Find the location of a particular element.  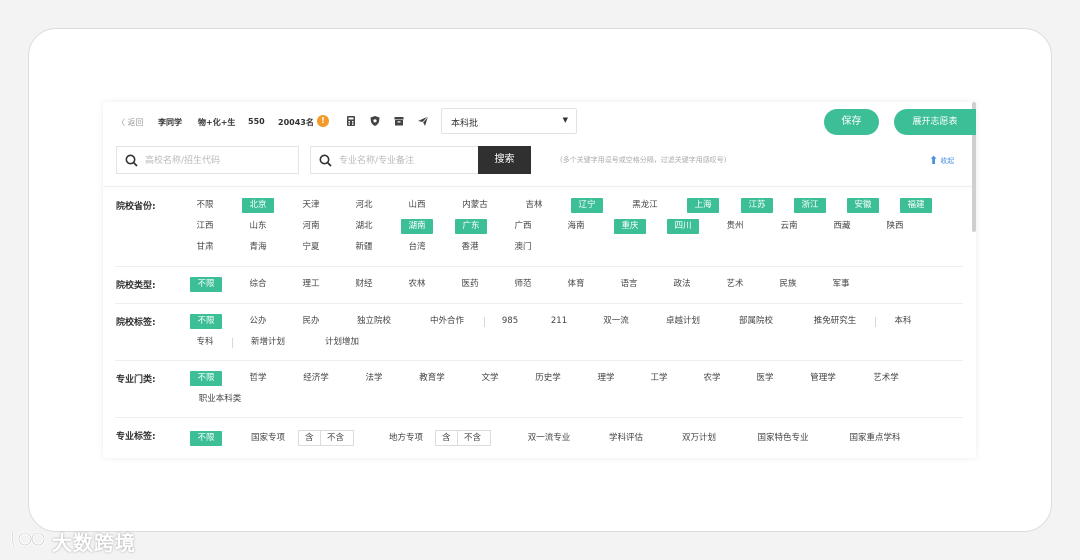

back-link: 〈 返回 is located at coordinates (130, 122).